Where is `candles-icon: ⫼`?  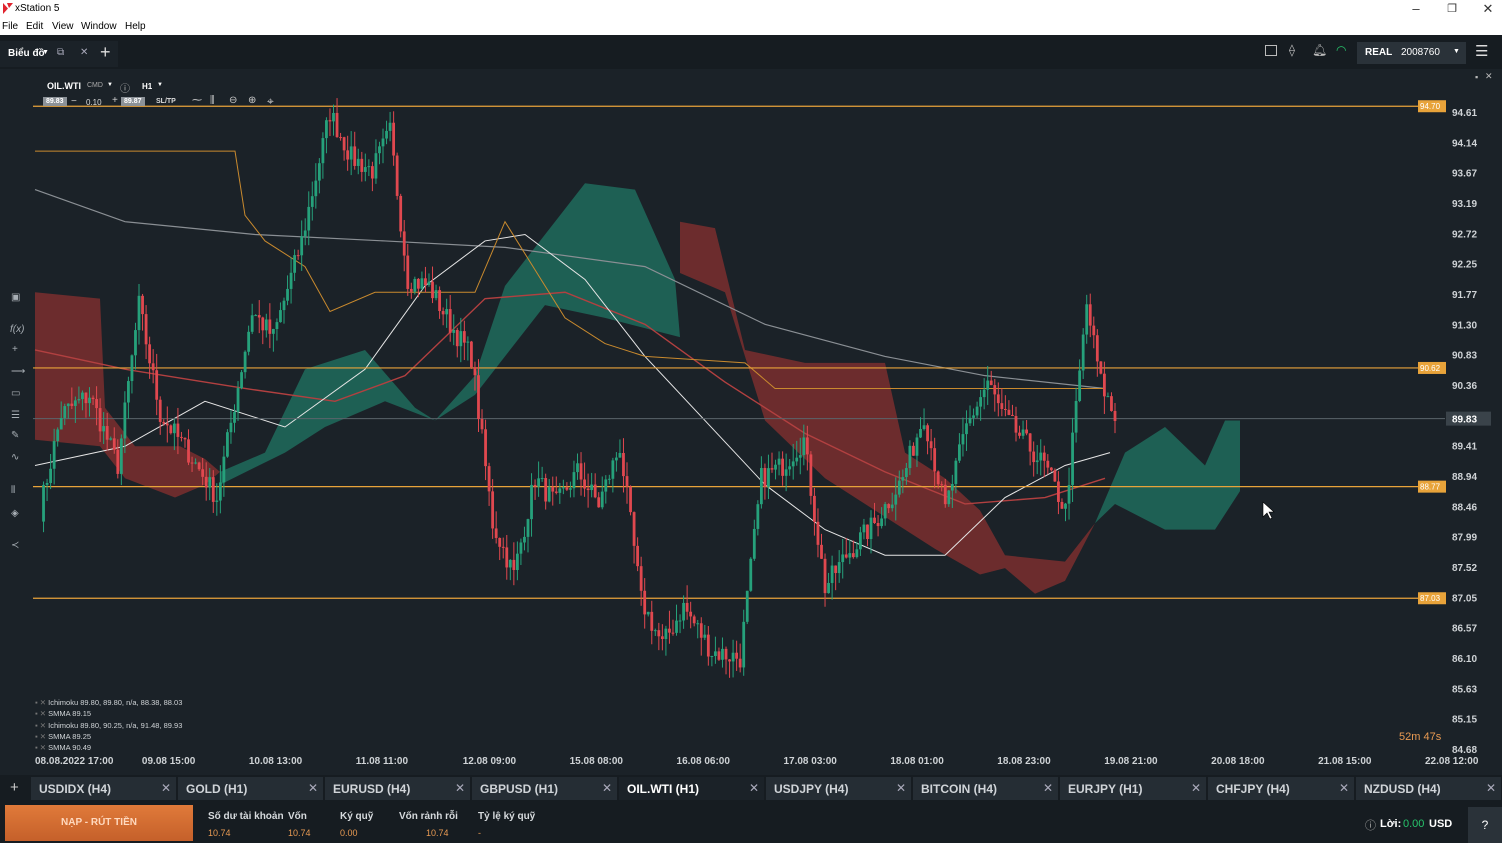
candles-icon: ⫼ is located at coordinates (212, 100).